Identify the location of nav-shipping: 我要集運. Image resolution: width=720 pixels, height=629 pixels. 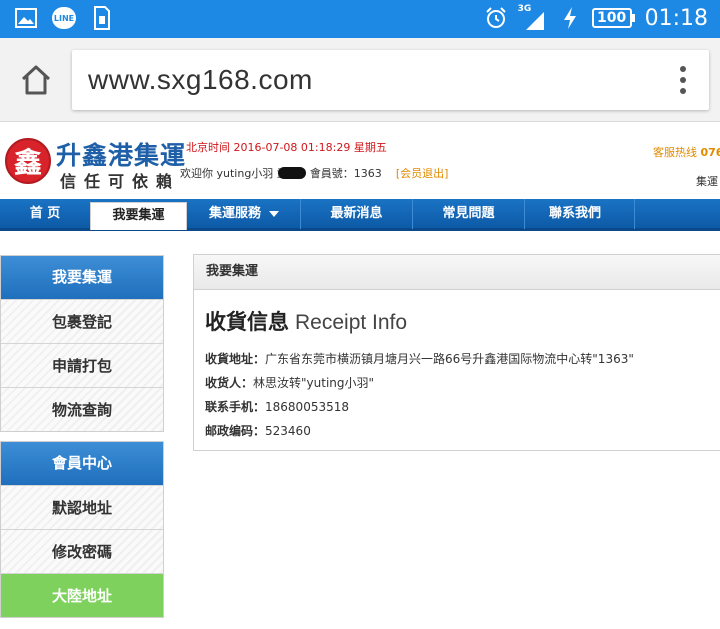
(138, 216).